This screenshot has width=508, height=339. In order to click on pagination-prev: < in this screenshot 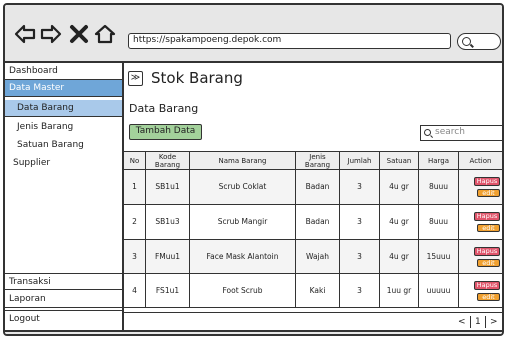, I will do `click(462, 322)`.